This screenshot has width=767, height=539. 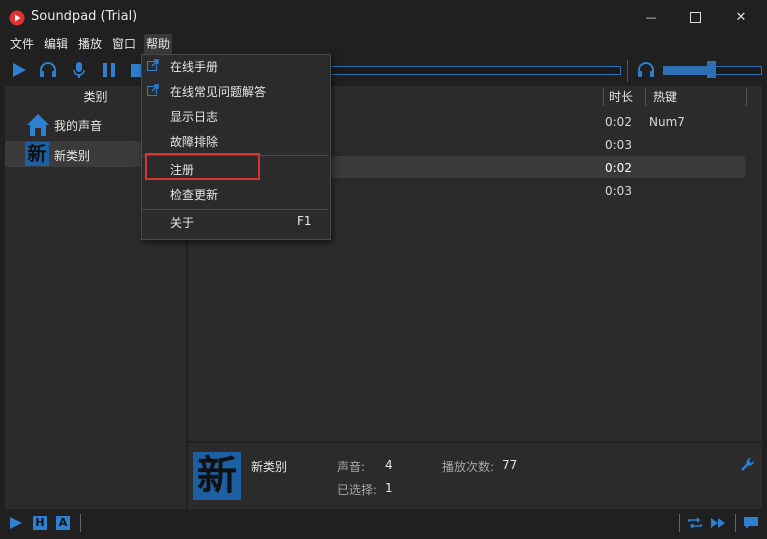 I want to click on repeat-icon, so click(x=695, y=523).